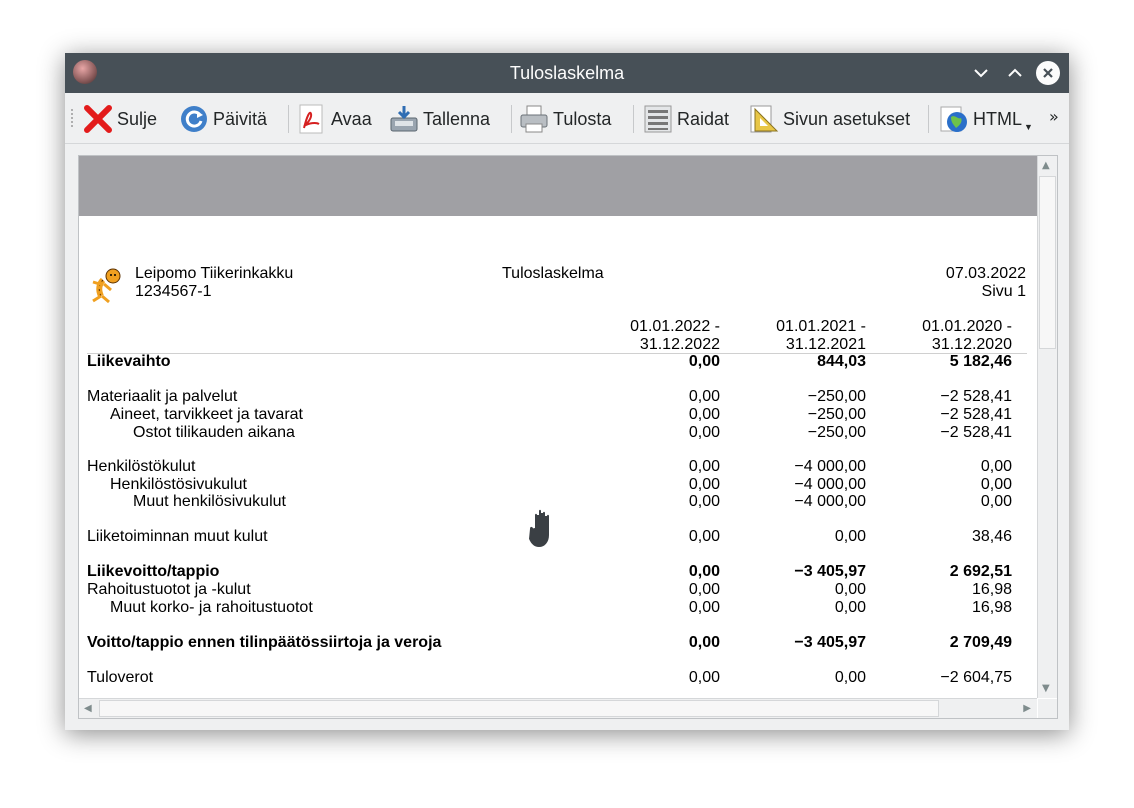  Describe the element at coordinates (703, 118) in the screenshot. I see `stripes-label: Raidat` at that location.